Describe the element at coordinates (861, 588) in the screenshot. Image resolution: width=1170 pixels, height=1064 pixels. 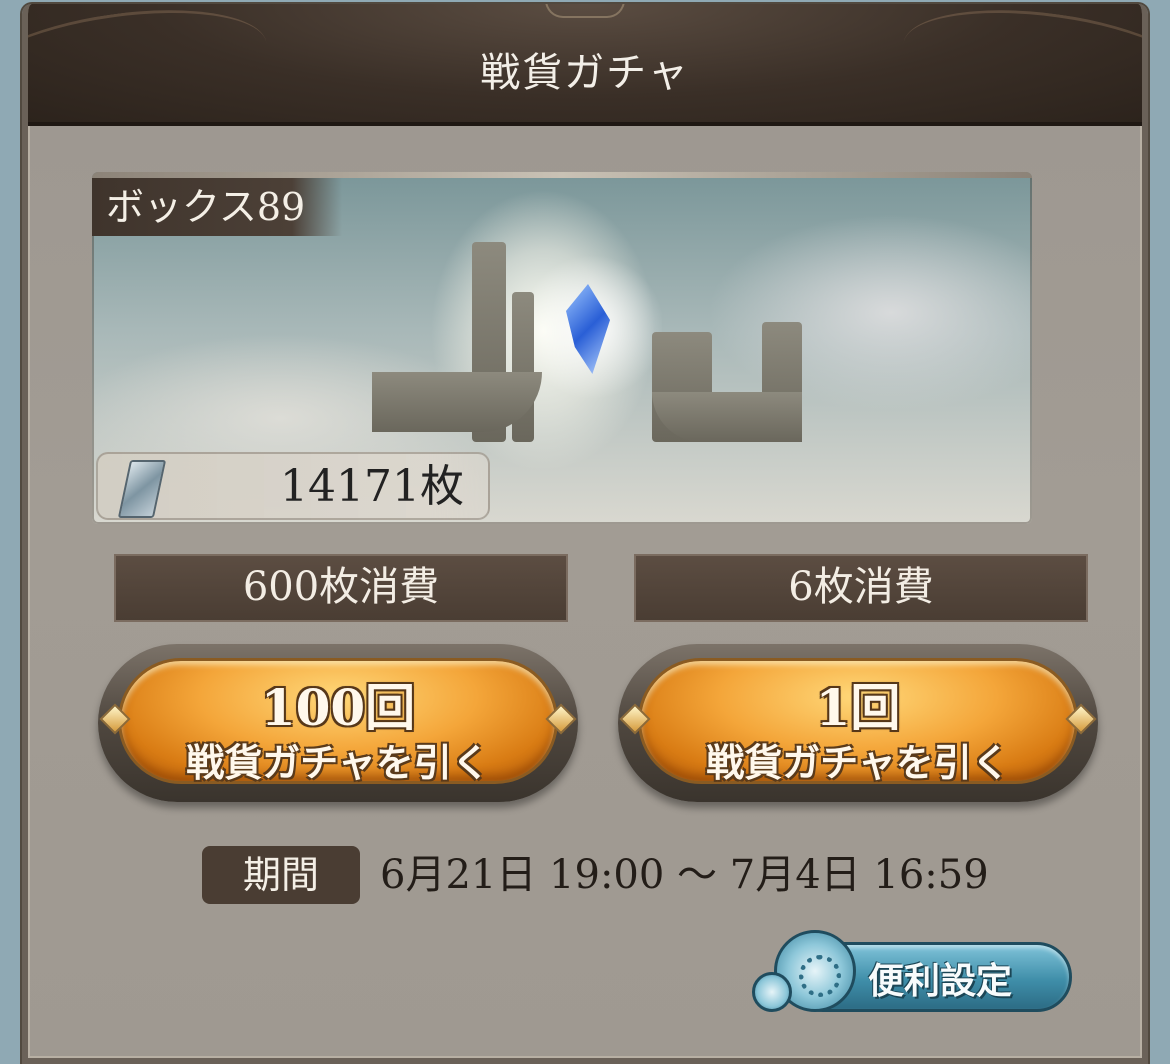
I see `cost-label-1: 6枚消費` at that location.